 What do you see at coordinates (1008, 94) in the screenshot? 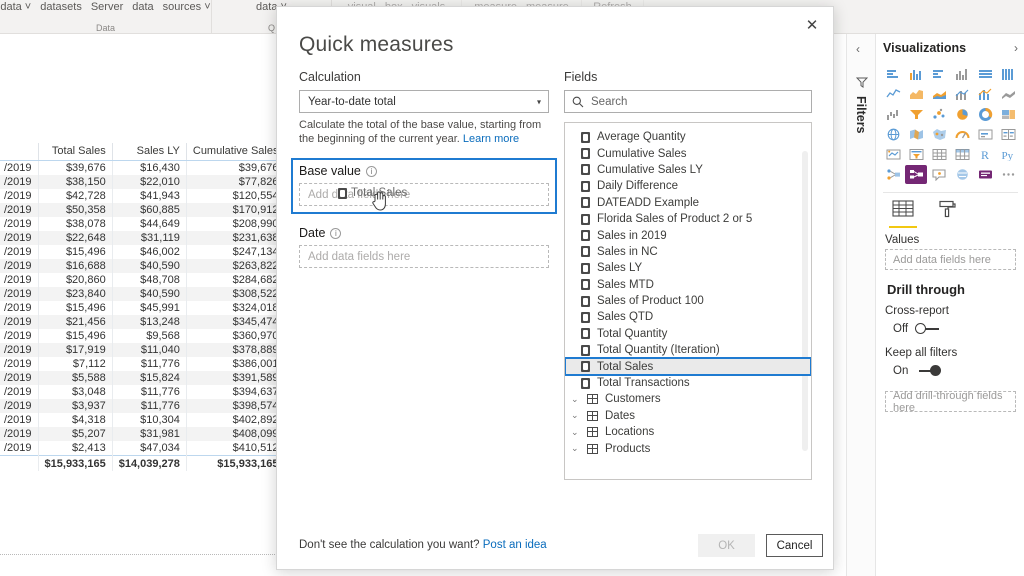
I see `ribbon-chart-icon` at bounding box center [1008, 94].